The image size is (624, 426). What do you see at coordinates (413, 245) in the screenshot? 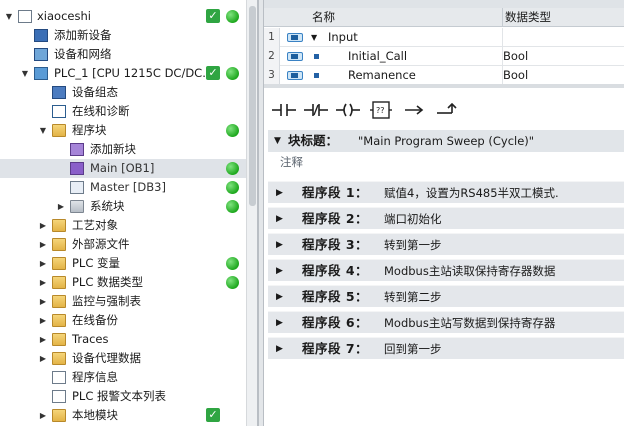
I see `network-comment: 转到第一步` at bounding box center [413, 245].